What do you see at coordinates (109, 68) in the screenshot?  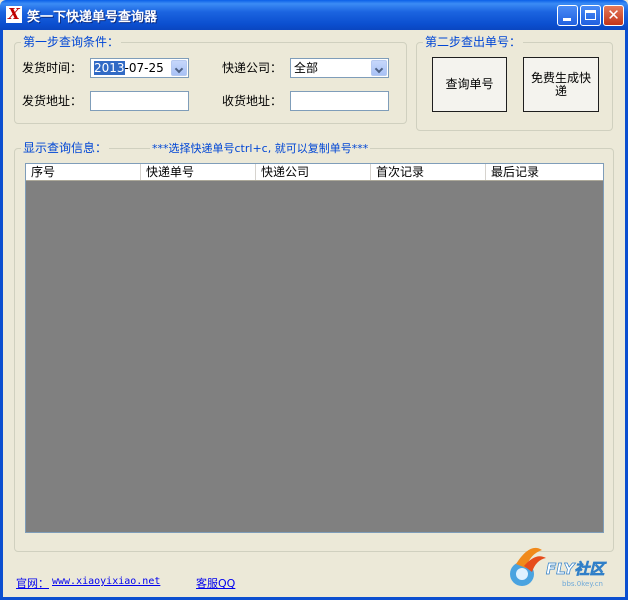 I see `ship-date-year: 2013` at bounding box center [109, 68].